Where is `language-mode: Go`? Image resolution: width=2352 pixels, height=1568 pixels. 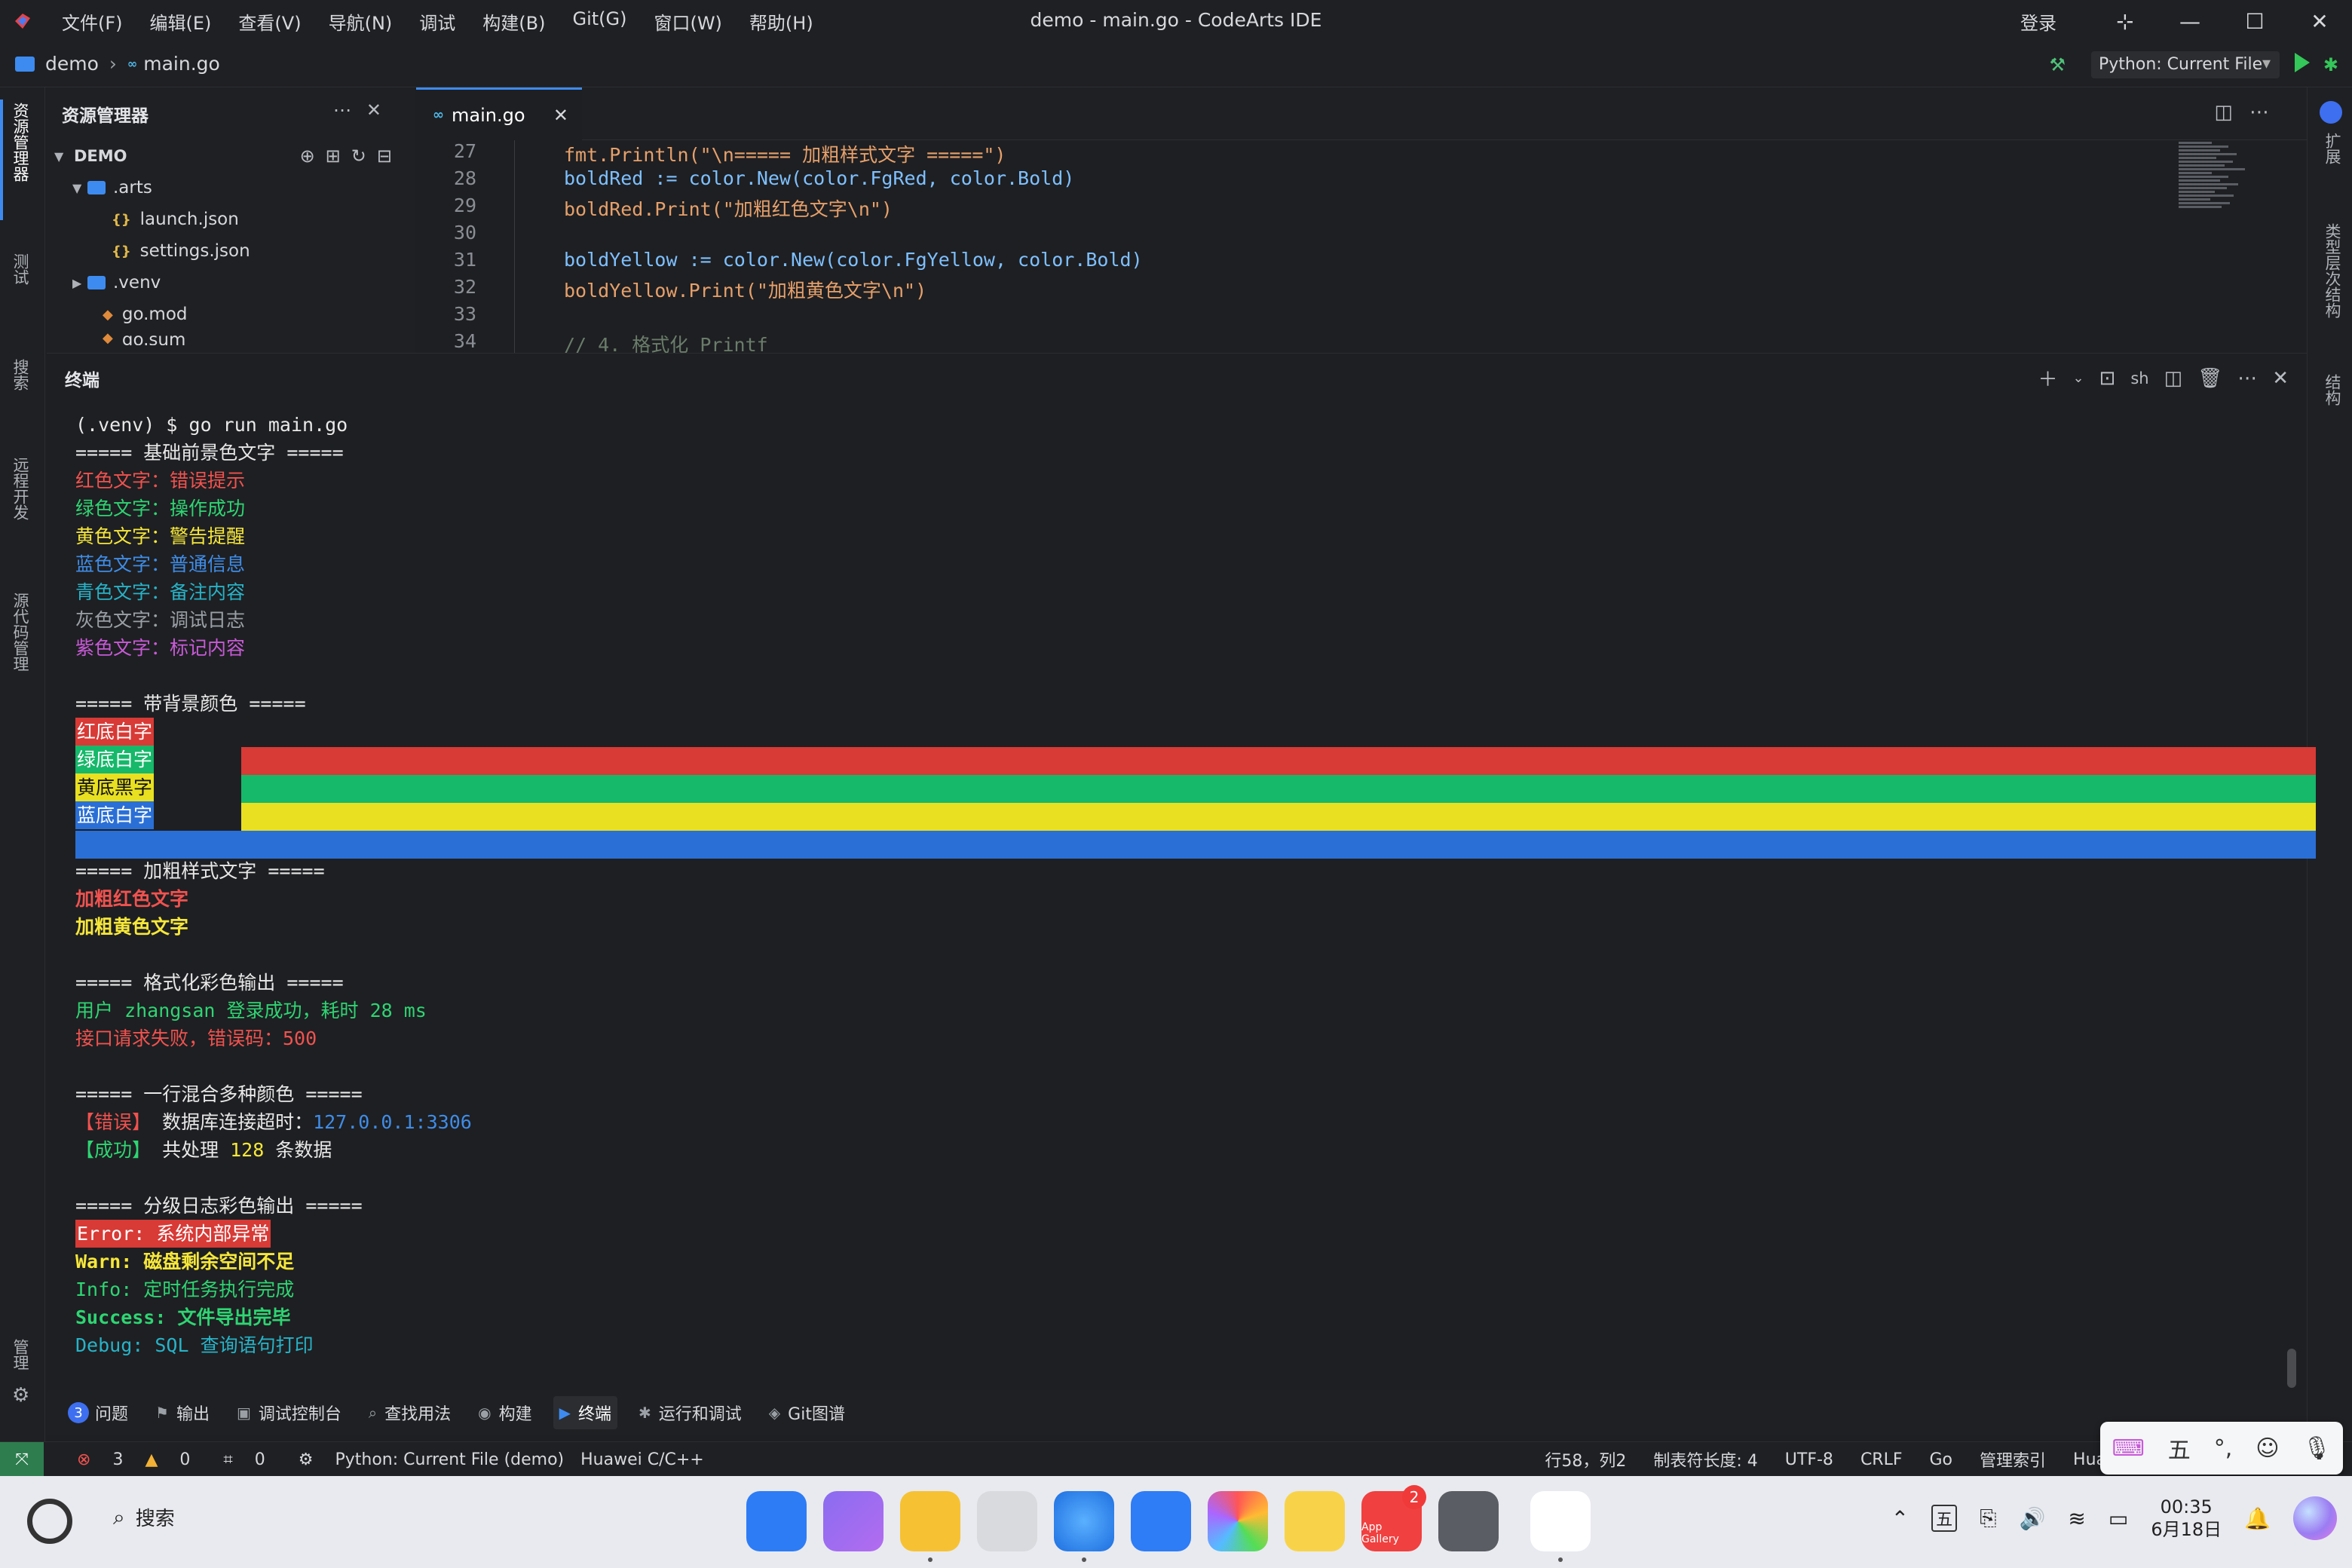
language-mode: Go is located at coordinates (1941, 1459).